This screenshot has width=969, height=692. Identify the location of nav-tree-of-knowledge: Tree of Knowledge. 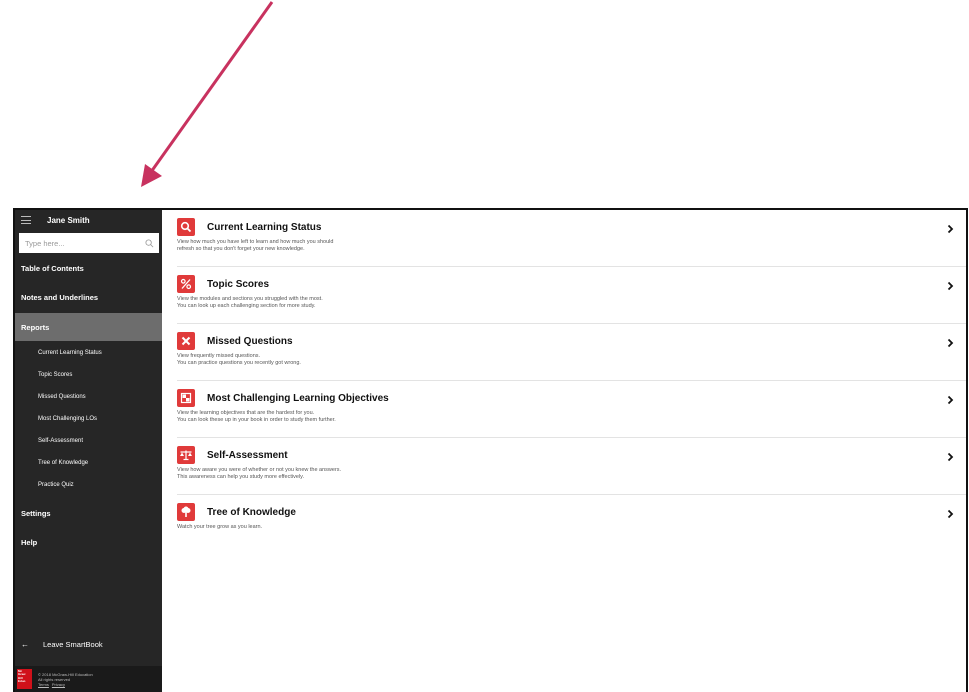
(88, 463).